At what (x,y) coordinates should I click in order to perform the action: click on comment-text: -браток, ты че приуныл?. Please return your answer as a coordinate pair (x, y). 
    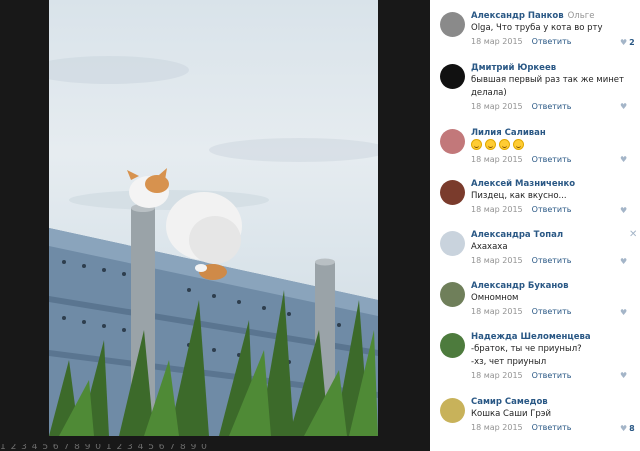
    Looking at the image, I should click on (526, 349).